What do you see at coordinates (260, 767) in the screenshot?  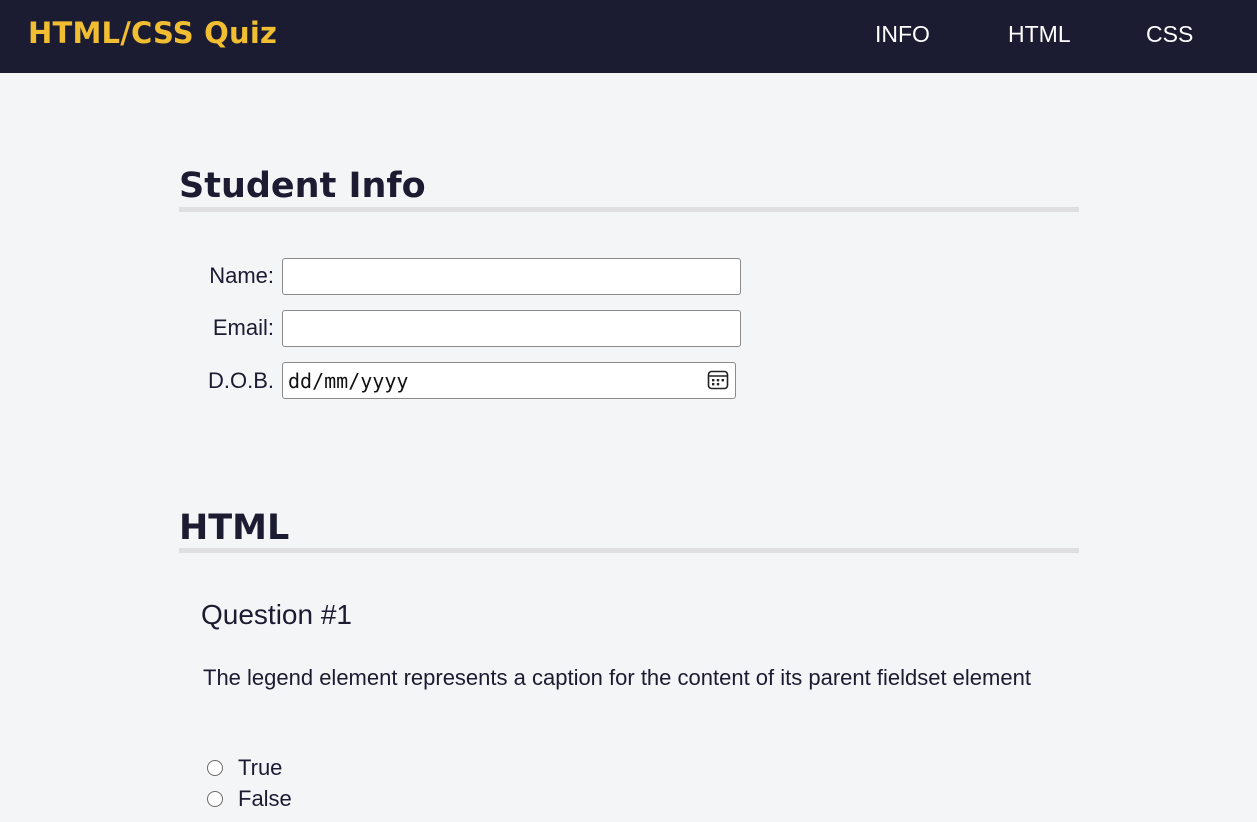 I see `radio-label: True` at bounding box center [260, 767].